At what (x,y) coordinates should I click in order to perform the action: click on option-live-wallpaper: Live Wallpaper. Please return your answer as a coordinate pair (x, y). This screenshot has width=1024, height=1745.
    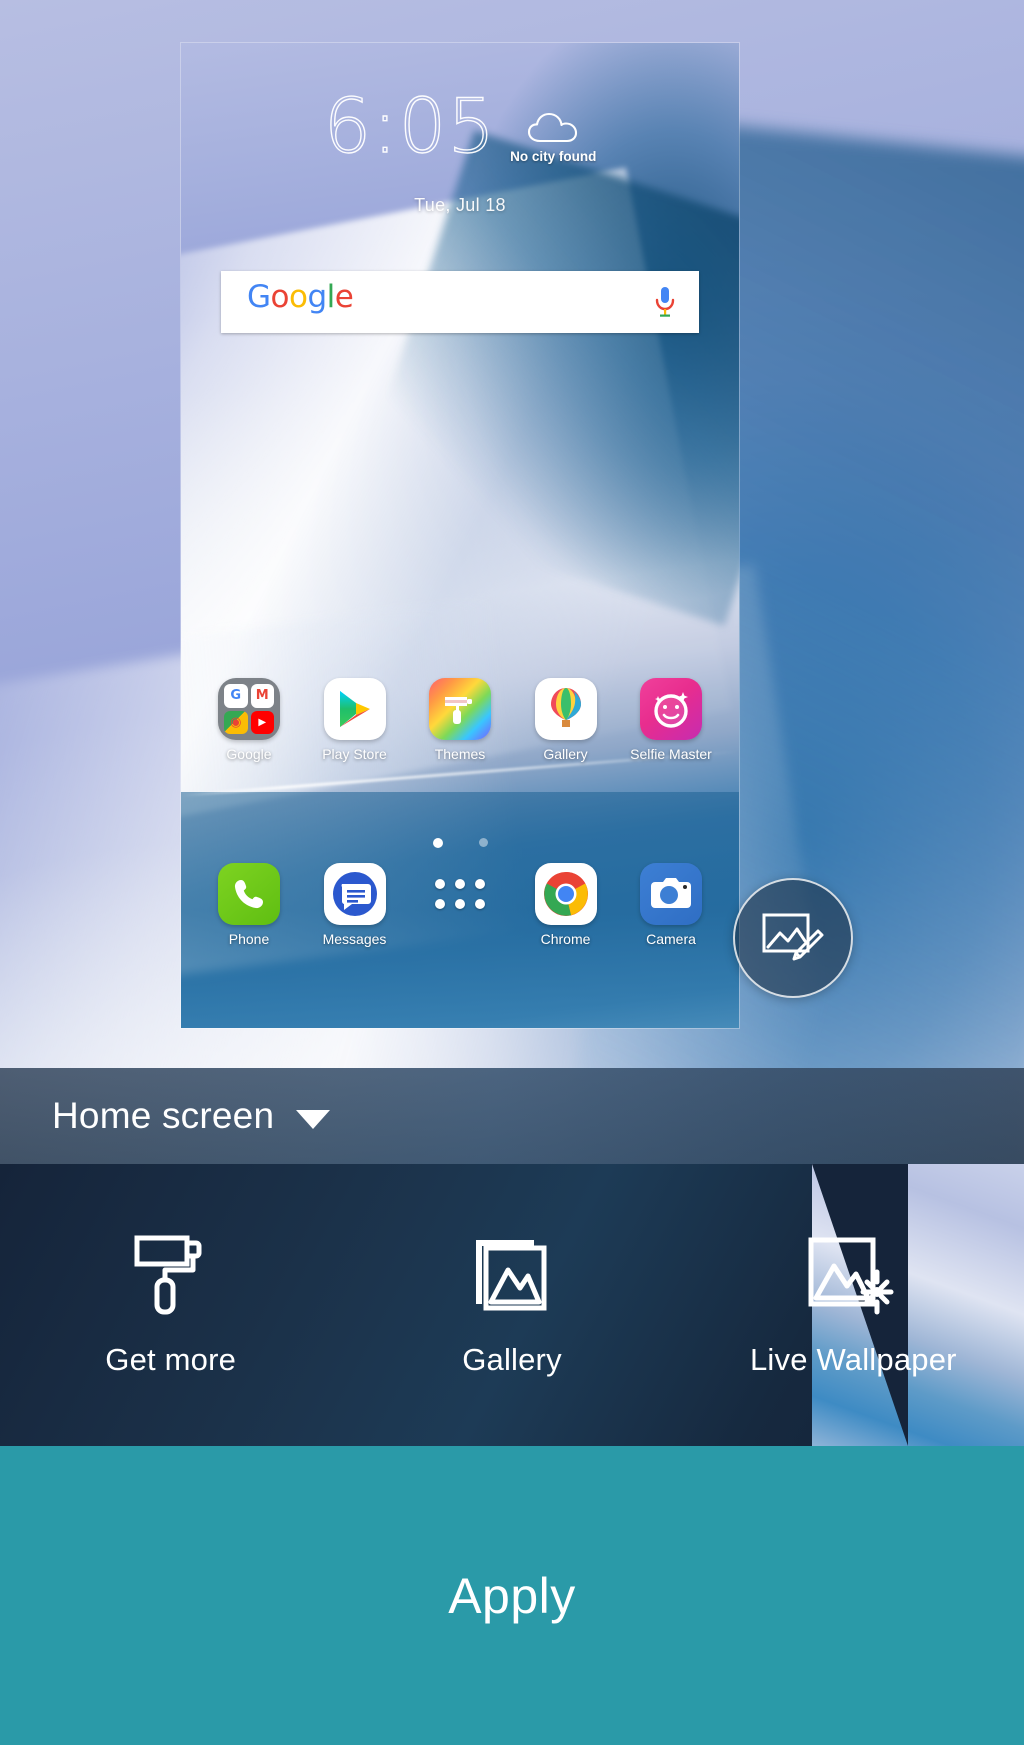
    Looking at the image, I should click on (853, 1305).